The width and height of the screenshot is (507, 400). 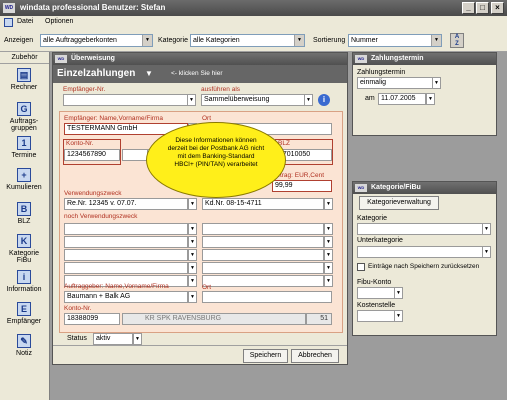 What do you see at coordinates (402, 99) in the screenshot?
I see `date-field: 11.07.2005` at bounding box center [402, 99].